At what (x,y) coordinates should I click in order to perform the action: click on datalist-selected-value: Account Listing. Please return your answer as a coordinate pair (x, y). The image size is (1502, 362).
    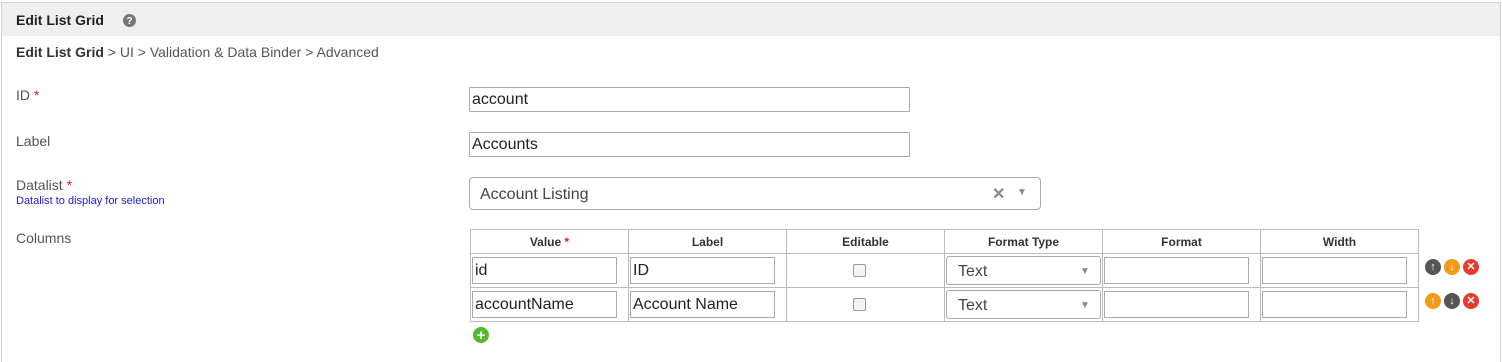
    Looking at the image, I should click on (534, 194).